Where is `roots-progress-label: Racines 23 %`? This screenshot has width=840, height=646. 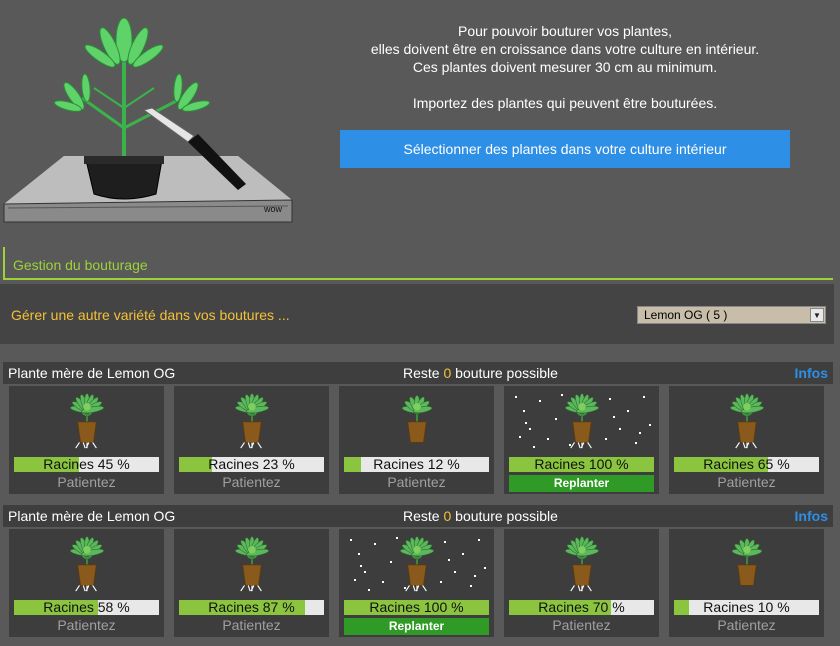 roots-progress-label: Racines 23 % is located at coordinates (251, 464).